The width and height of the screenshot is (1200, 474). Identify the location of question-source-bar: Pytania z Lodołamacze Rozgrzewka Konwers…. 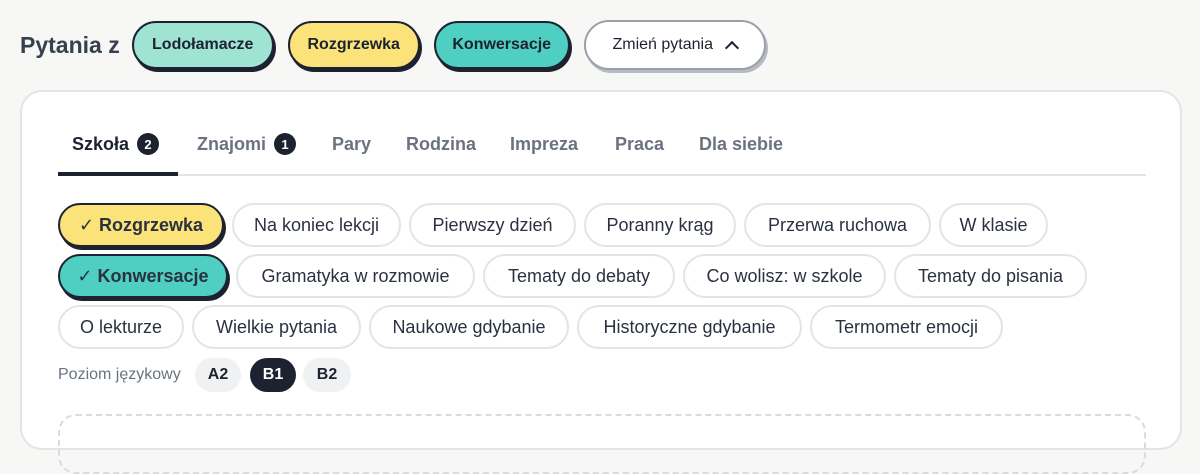
(393, 45).